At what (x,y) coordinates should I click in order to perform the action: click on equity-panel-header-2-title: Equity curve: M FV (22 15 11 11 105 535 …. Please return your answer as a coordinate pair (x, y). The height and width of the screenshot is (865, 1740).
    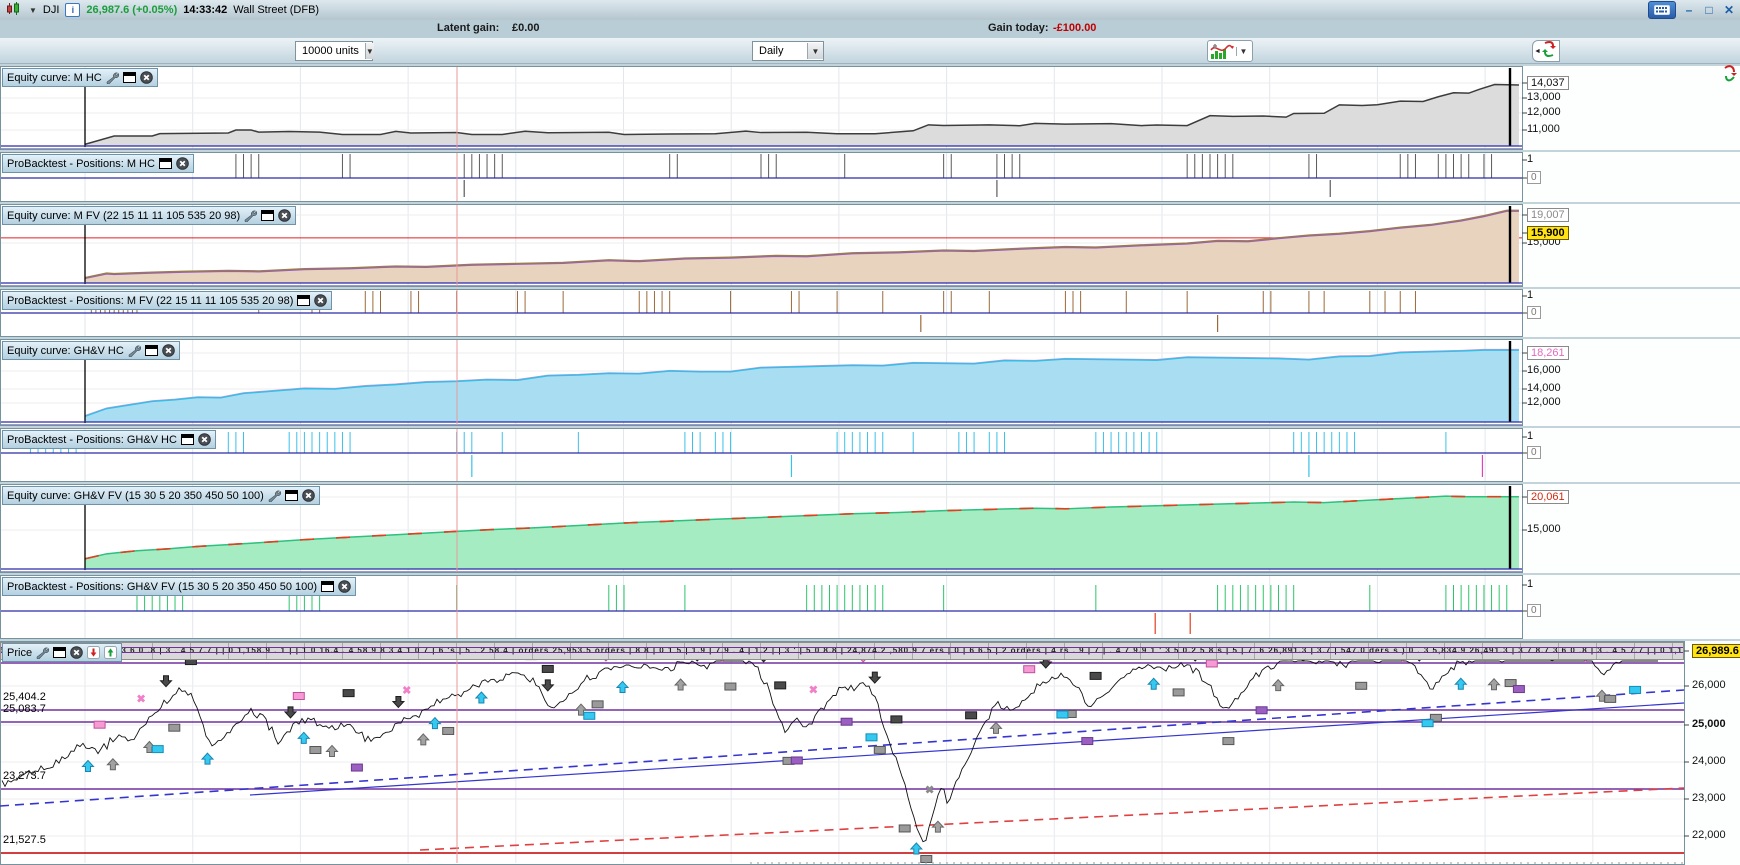
    Looking at the image, I should click on (124, 215).